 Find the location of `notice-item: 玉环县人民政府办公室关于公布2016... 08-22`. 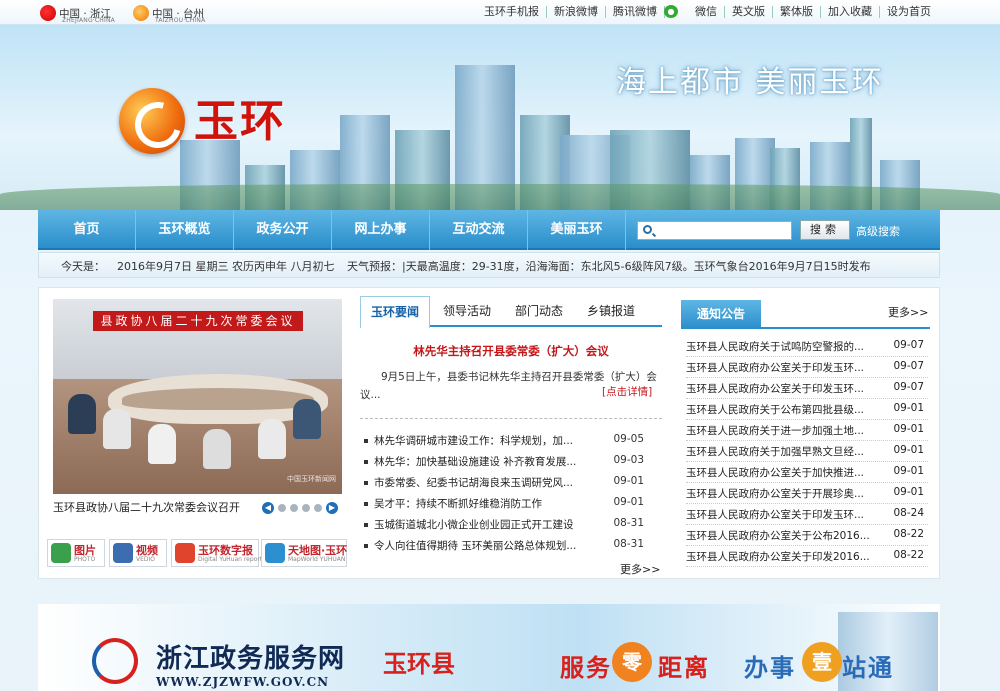

notice-item: 玉环县人民政府办公室关于公布2016... 08-22 is located at coordinates (807, 535).